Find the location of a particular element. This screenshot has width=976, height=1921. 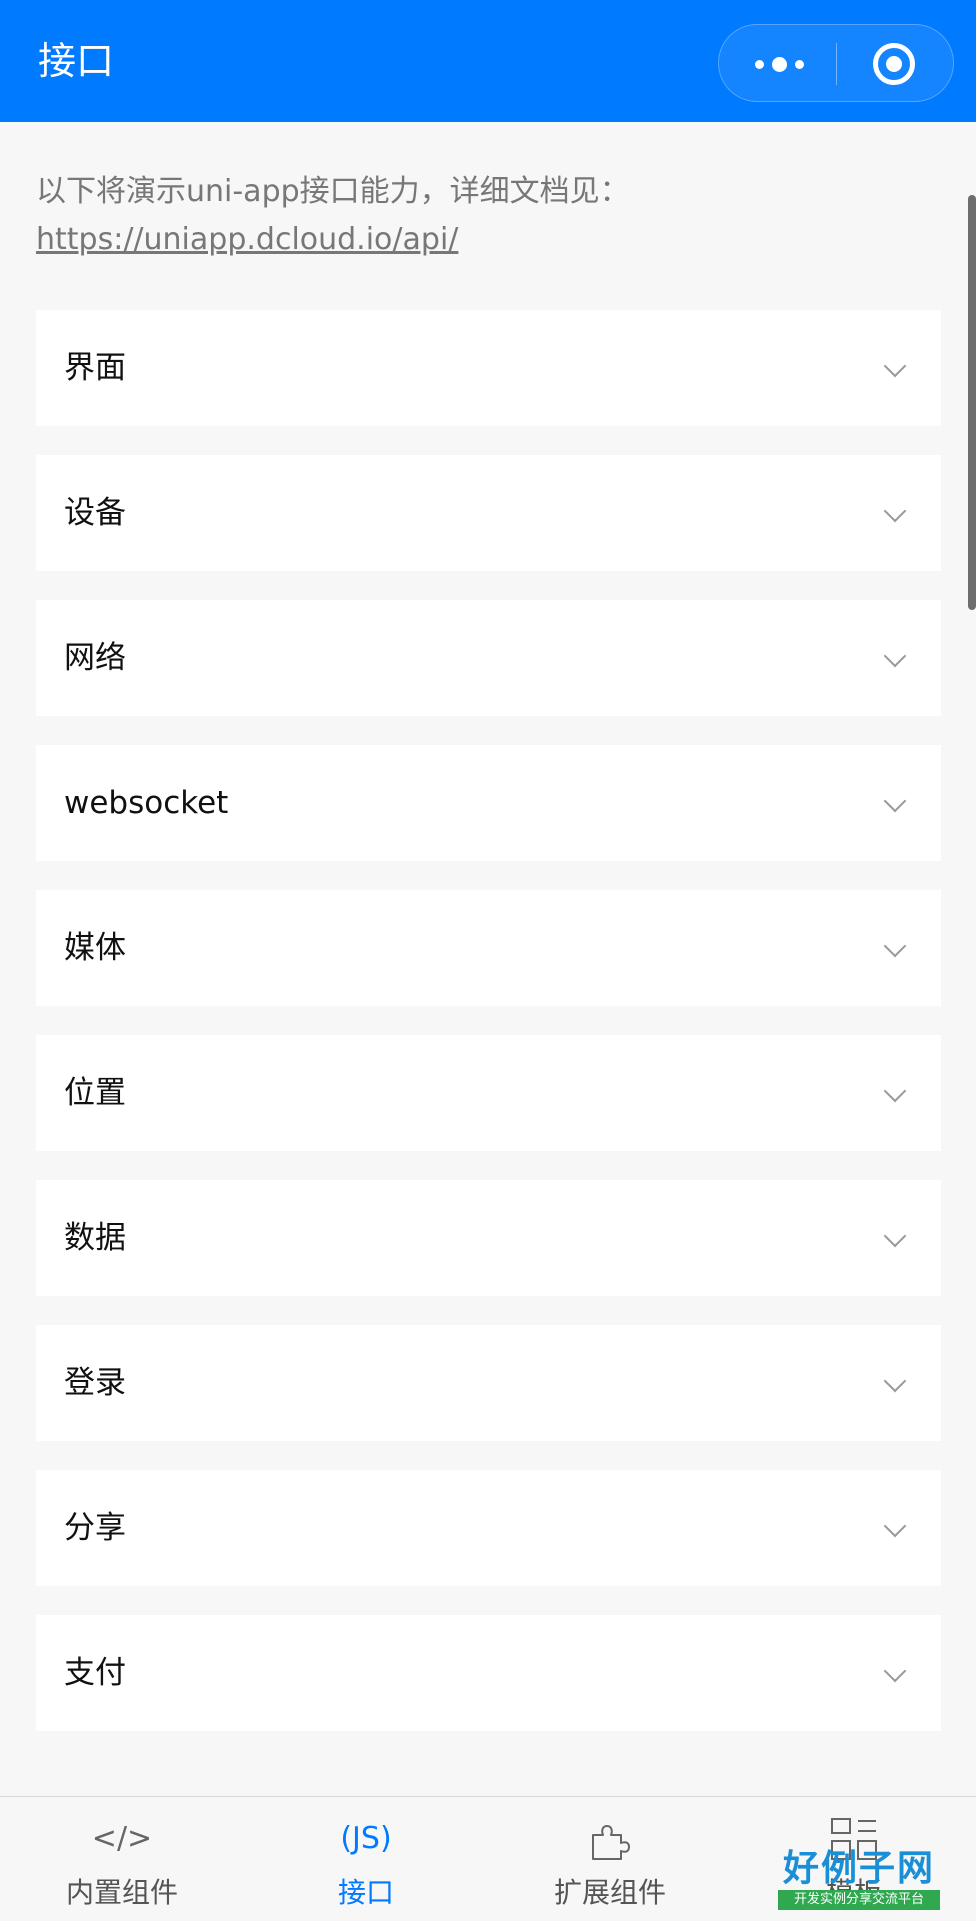

js-icon: (JS) is located at coordinates (366, 1838).